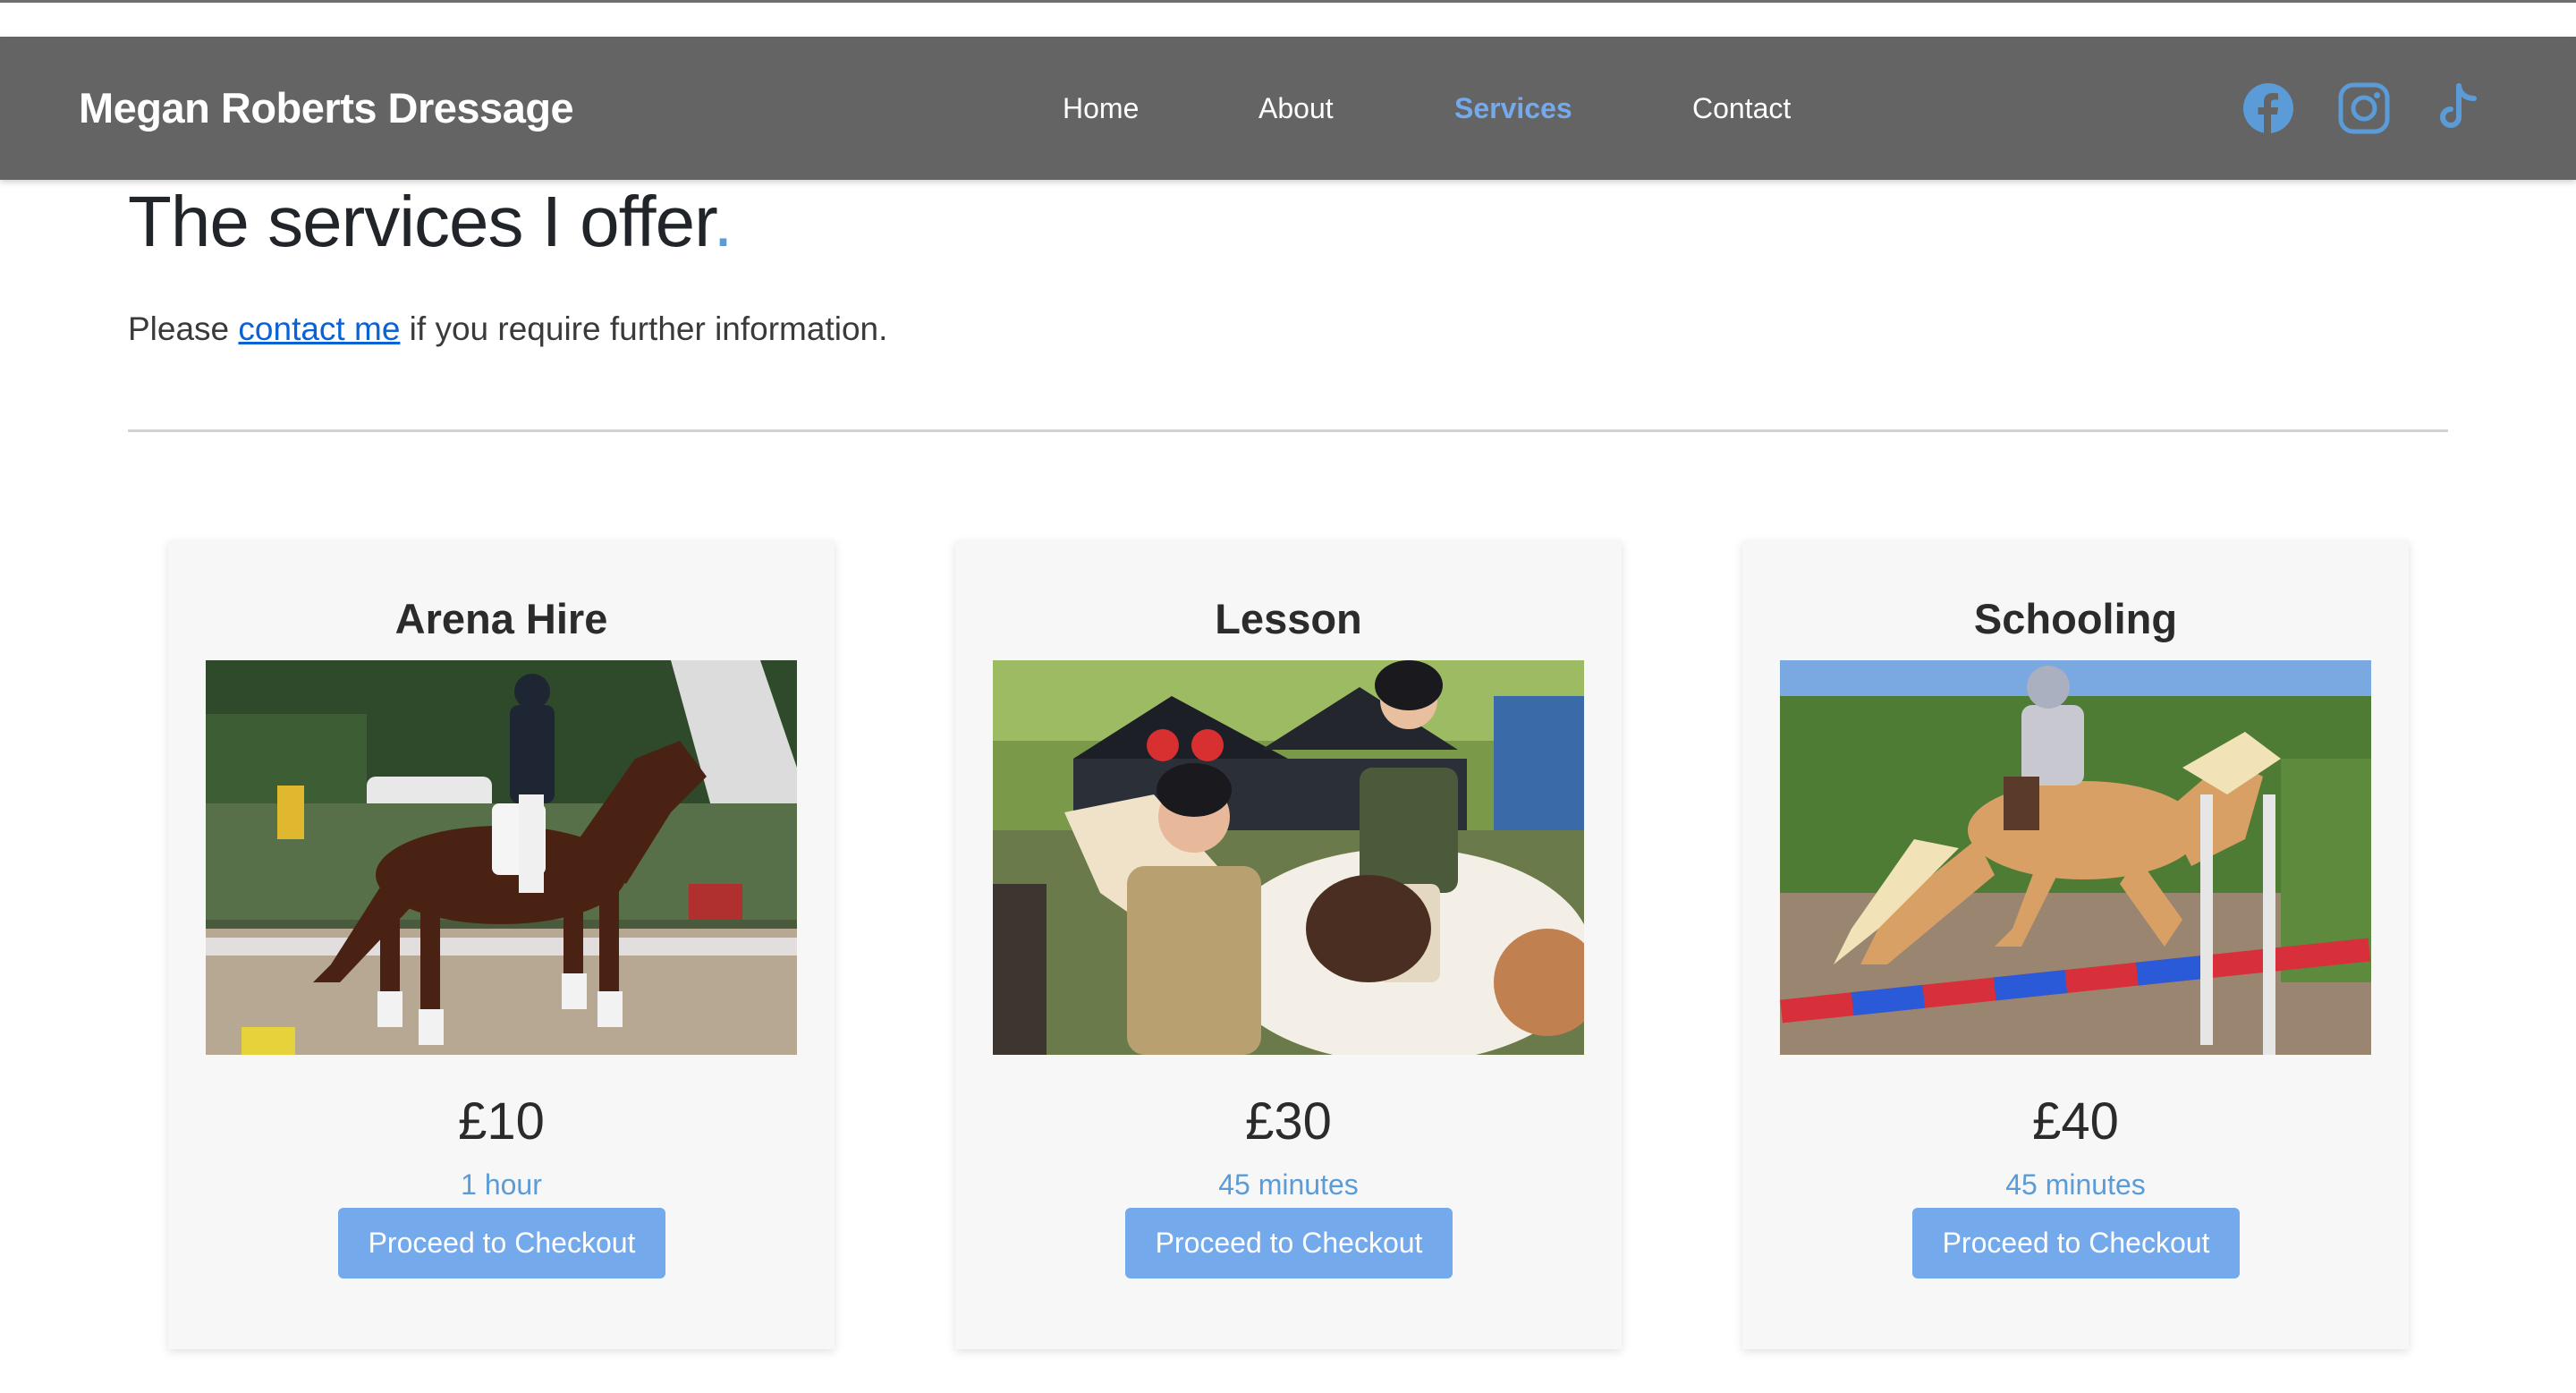  Describe the element at coordinates (1513, 108) in the screenshot. I see `nav-link-services: Services` at that location.